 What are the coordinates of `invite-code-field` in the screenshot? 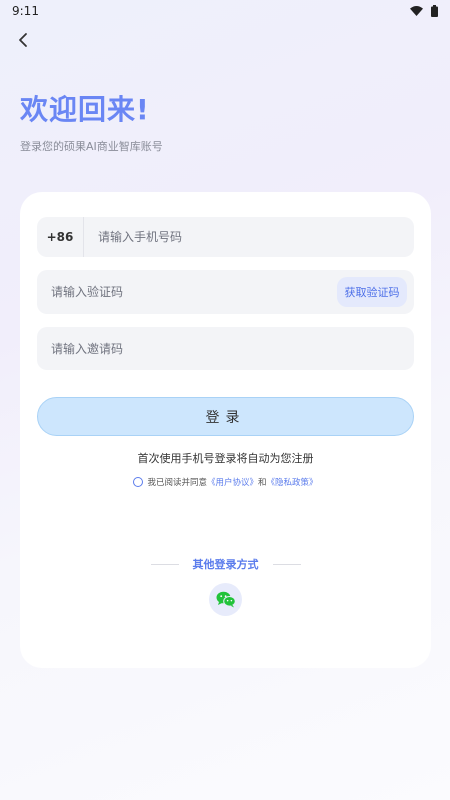 It's located at (225, 348).